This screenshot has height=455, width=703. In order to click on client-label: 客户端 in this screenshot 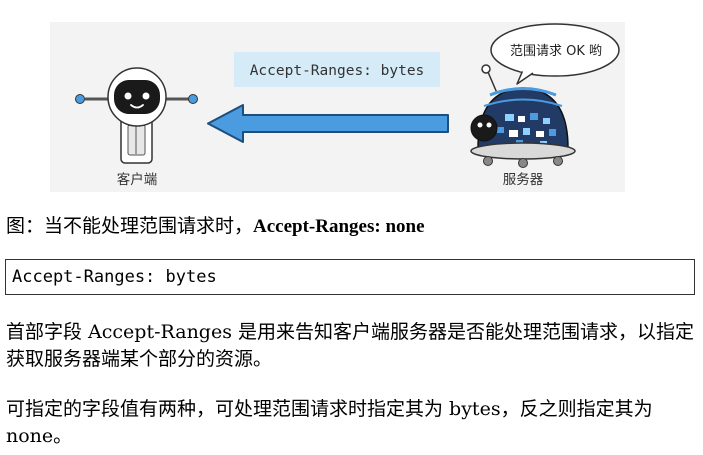, I will do `click(137, 179)`.